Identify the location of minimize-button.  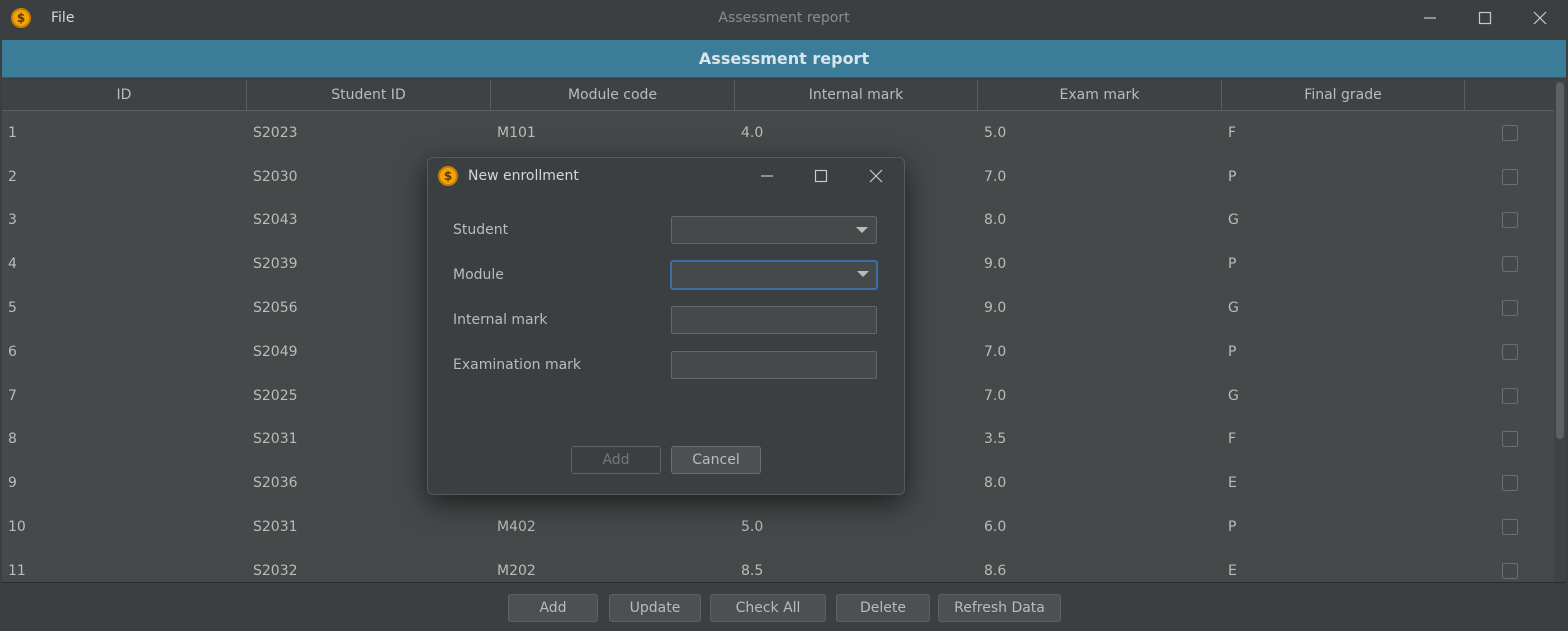
(1430, 18).